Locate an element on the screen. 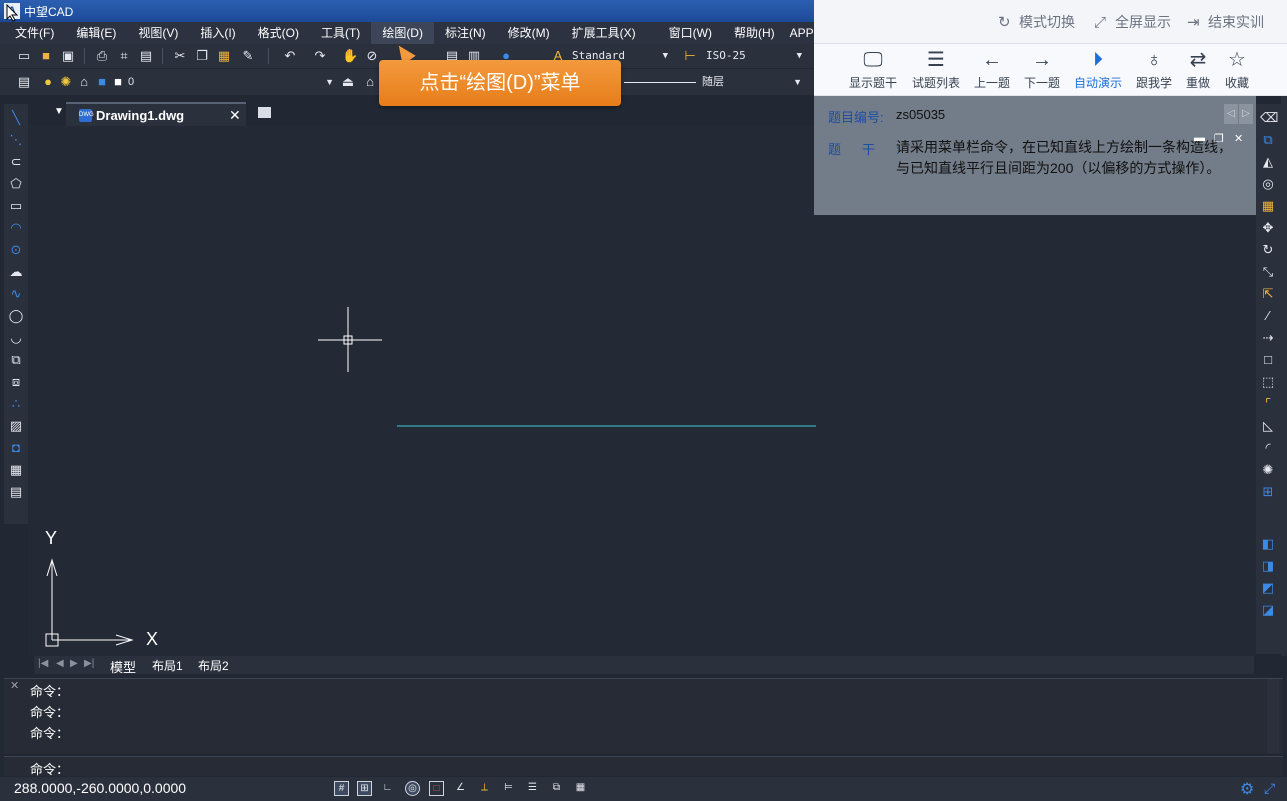  mtext-tool-icon: ▤ is located at coordinates (16, 492).